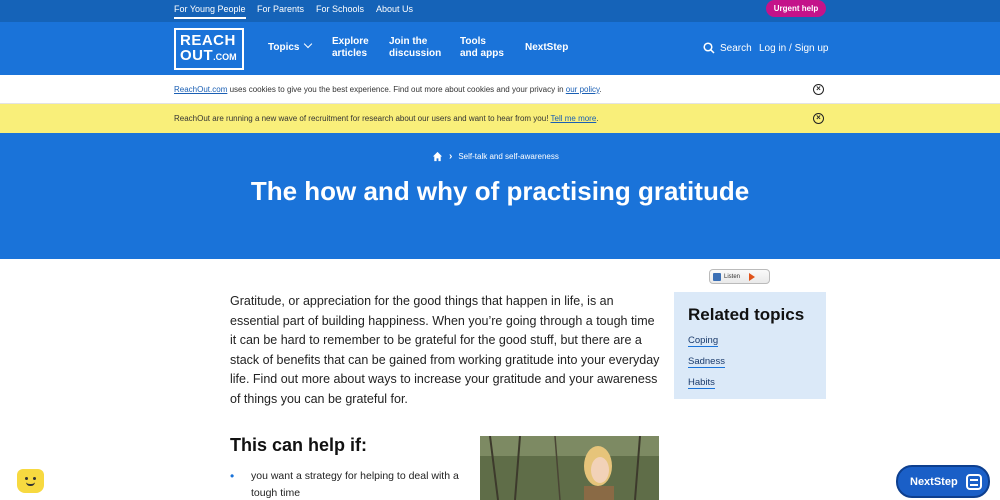  Describe the element at coordinates (934, 481) in the screenshot. I see `nextstep-label: NextStep` at that location.